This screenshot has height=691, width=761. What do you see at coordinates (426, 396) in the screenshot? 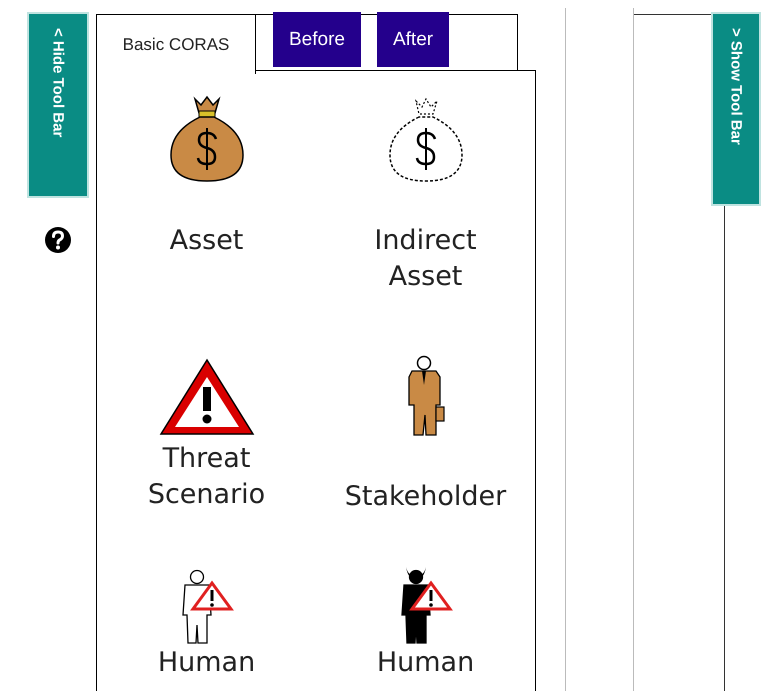
I see `person-icon` at bounding box center [426, 396].